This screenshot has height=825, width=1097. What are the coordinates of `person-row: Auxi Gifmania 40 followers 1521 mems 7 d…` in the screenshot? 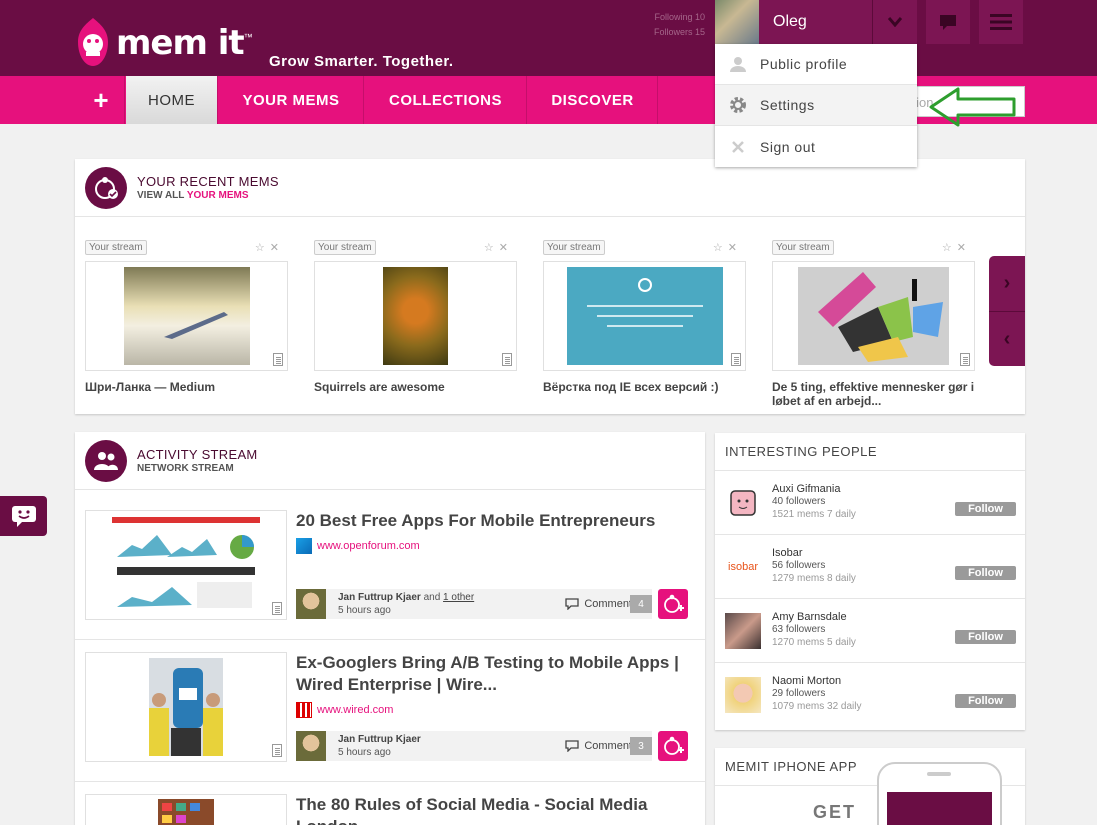 It's located at (870, 503).